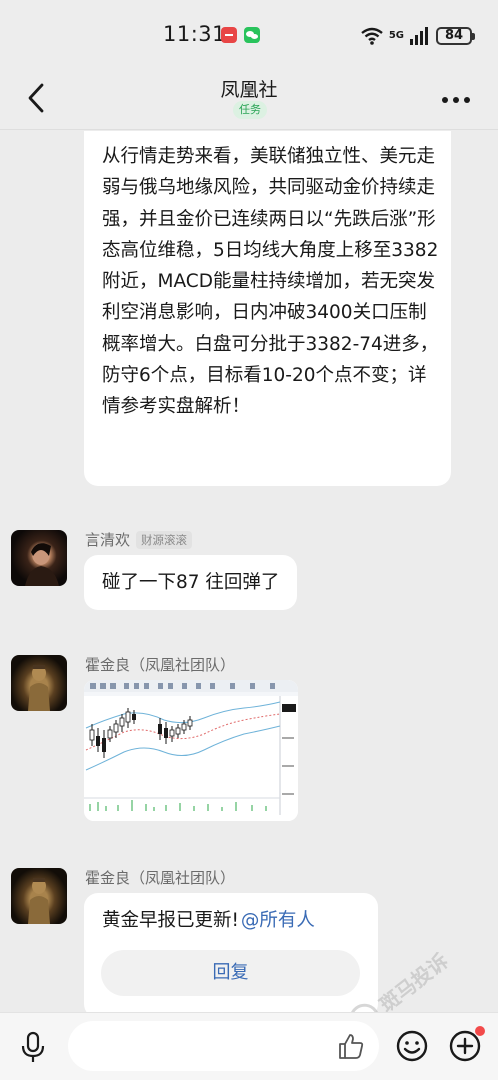  What do you see at coordinates (455, 36) in the screenshot?
I see `battery-indicator: 84` at bounding box center [455, 36].